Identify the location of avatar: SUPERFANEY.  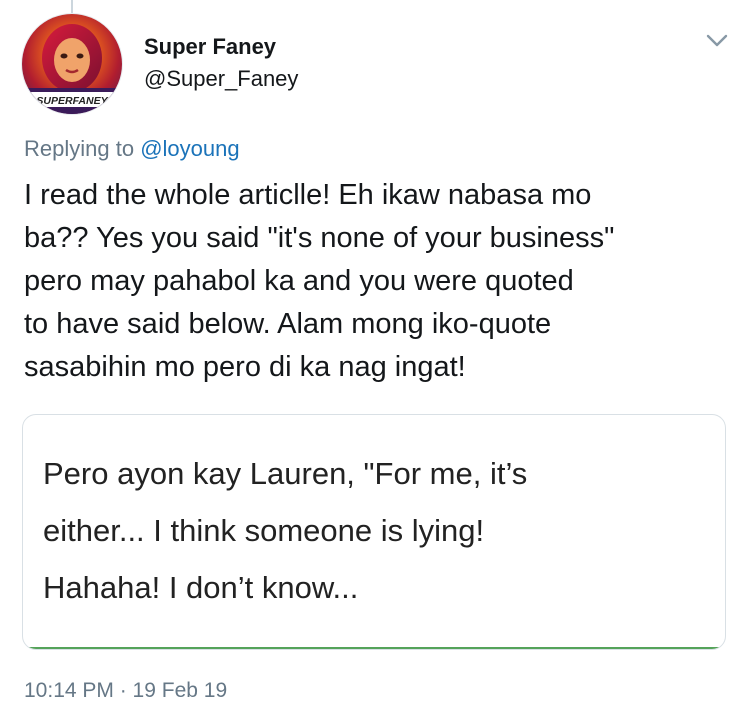
(72, 64).